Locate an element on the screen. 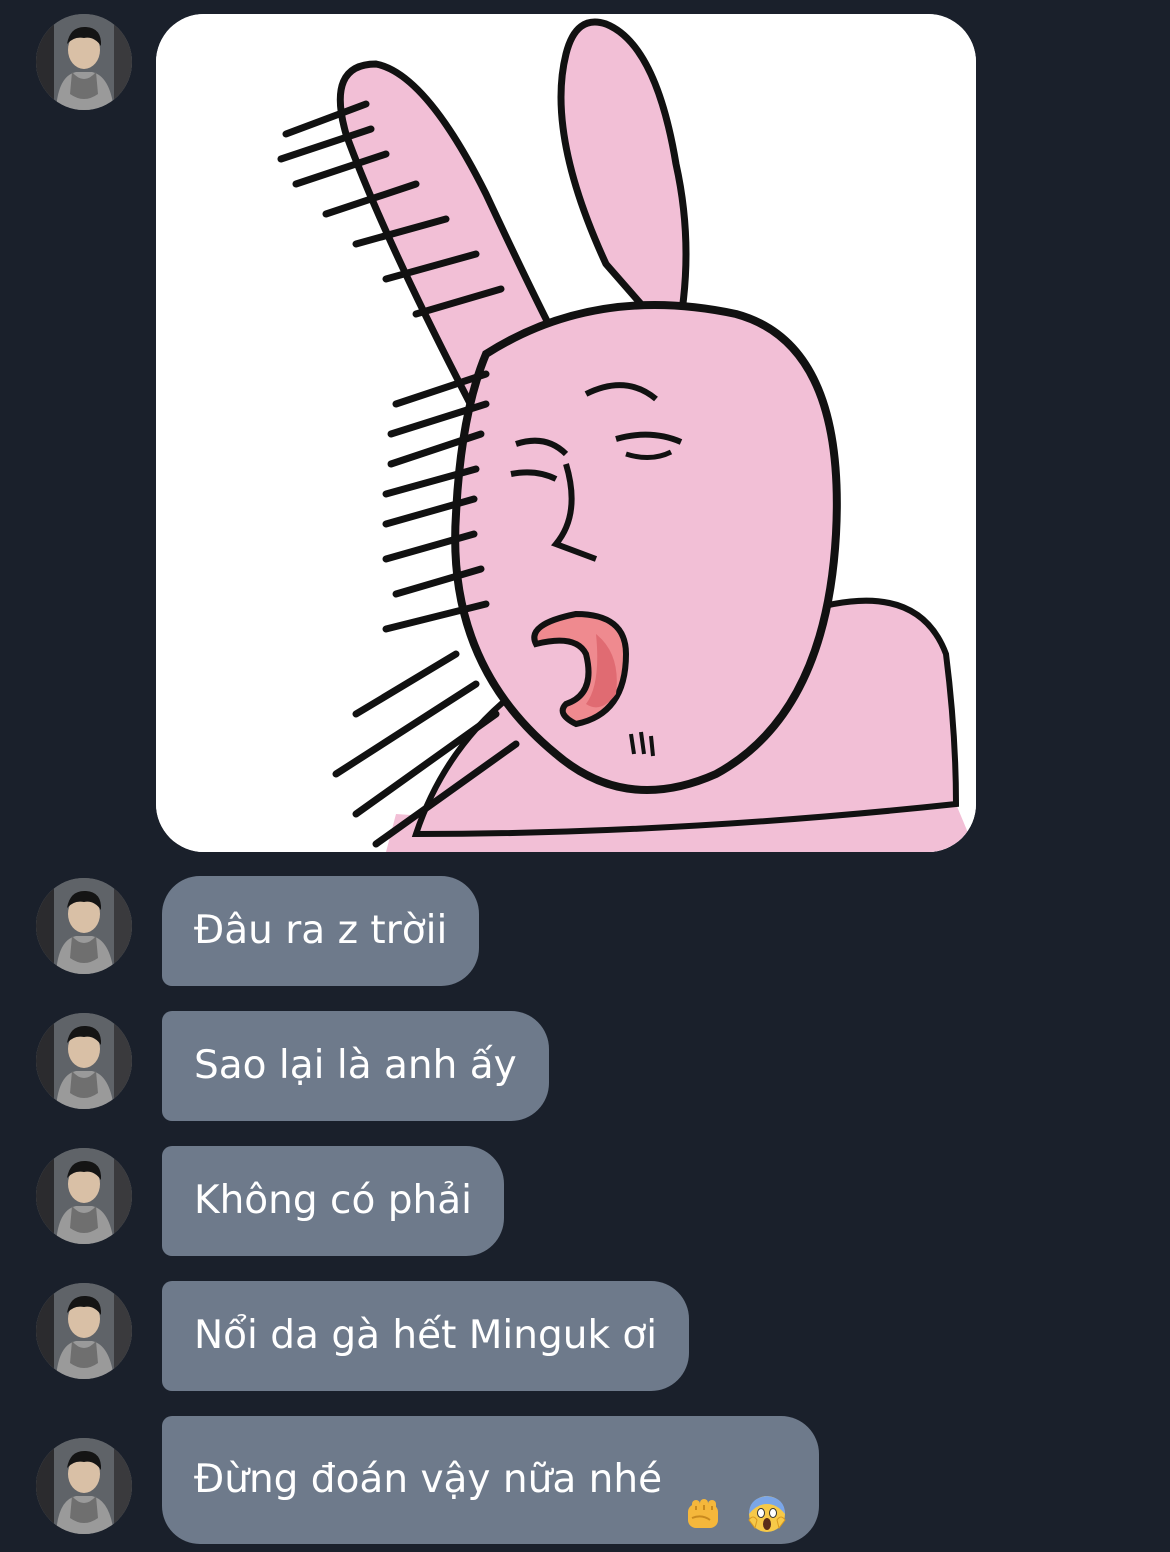  message-text: Đừng đoán vậy nữa nhé is located at coordinates (428, 1479).